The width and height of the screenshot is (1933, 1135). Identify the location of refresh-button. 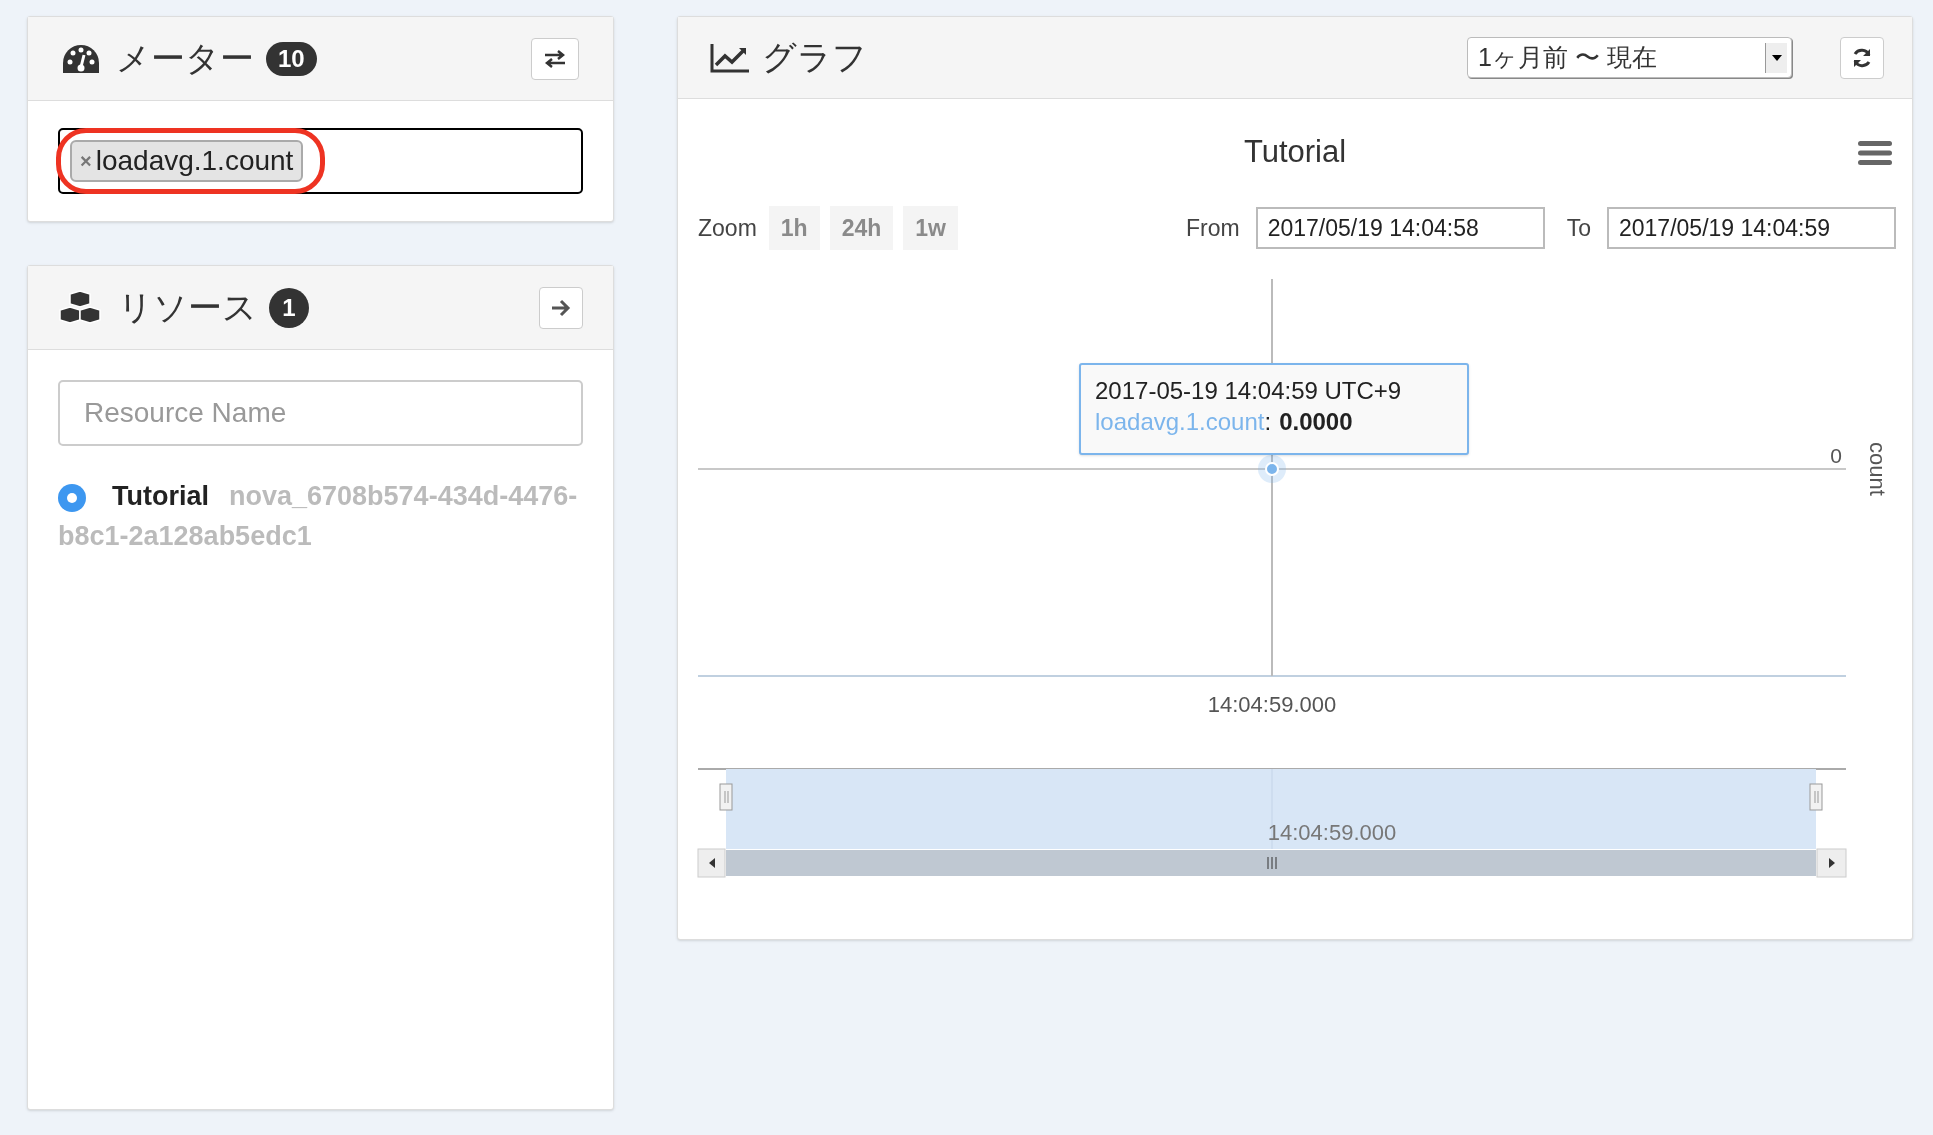
(1862, 57).